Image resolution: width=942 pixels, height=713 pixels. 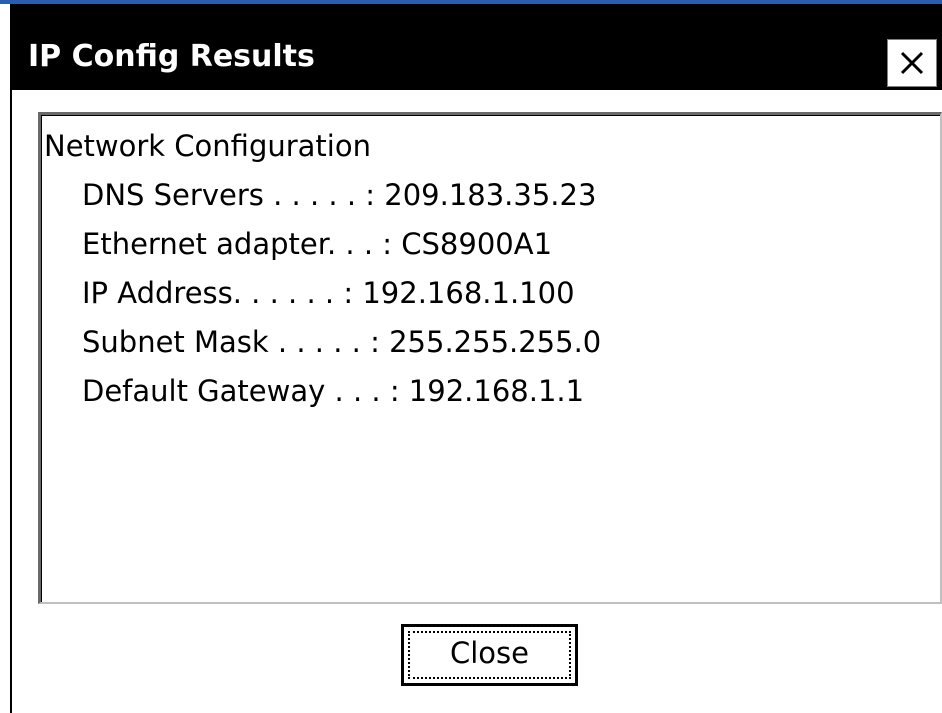 What do you see at coordinates (342, 342) in the screenshot?
I see `subnet-mask-line: Subnet Mask . . . . . : 255.255.255.0` at bounding box center [342, 342].